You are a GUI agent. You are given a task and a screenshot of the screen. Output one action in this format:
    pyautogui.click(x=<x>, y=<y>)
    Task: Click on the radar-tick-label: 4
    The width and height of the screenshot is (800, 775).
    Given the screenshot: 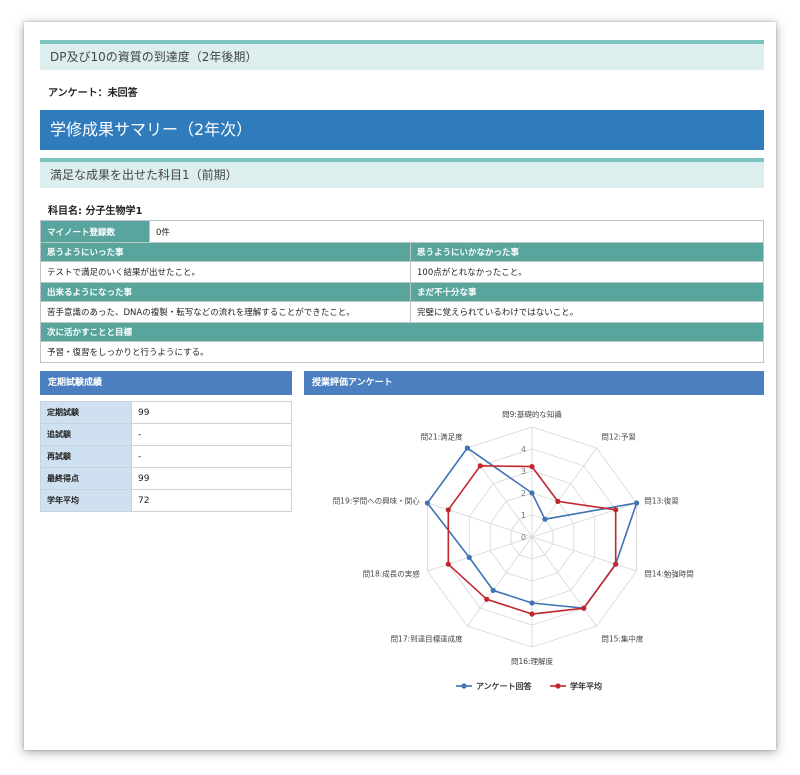 What is the action you would take?
    pyautogui.click(x=523, y=449)
    